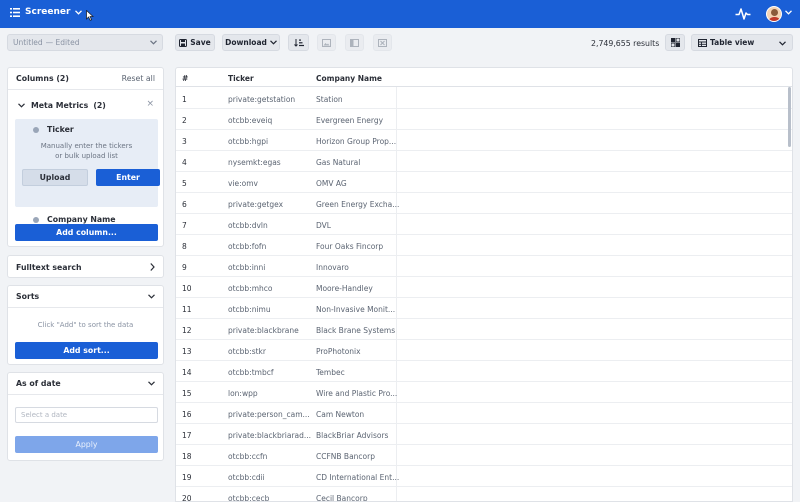 Image resolution: width=800 pixels, height=502 pixels. I want to click on table-row: 7 otcbb:dvln DVL, so click(484, 224).